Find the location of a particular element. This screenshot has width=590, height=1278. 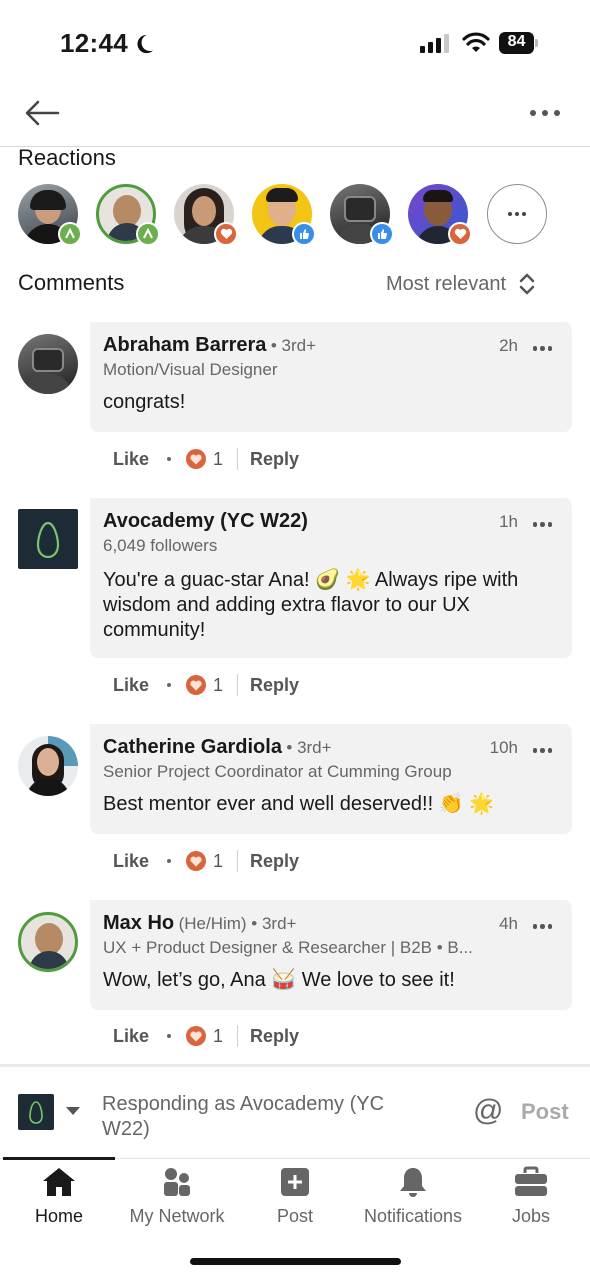

nav-my-network: My Network is located at coordinates (177, 1196).